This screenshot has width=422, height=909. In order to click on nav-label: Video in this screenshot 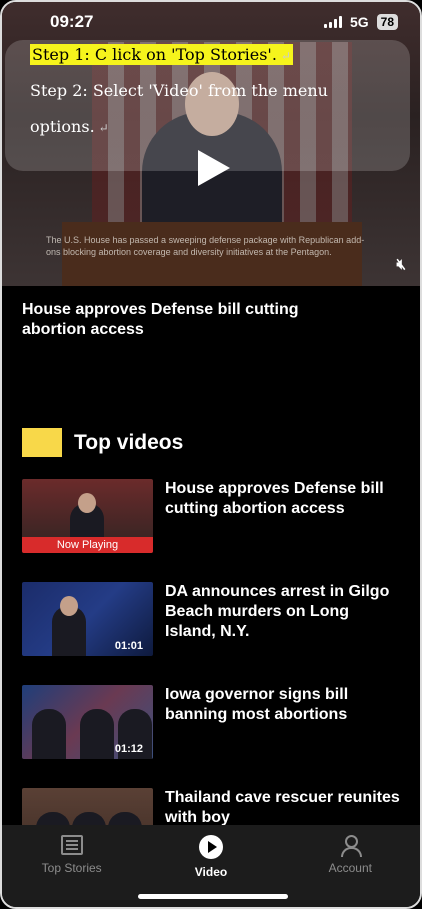, I will do `click(211, 872)`.